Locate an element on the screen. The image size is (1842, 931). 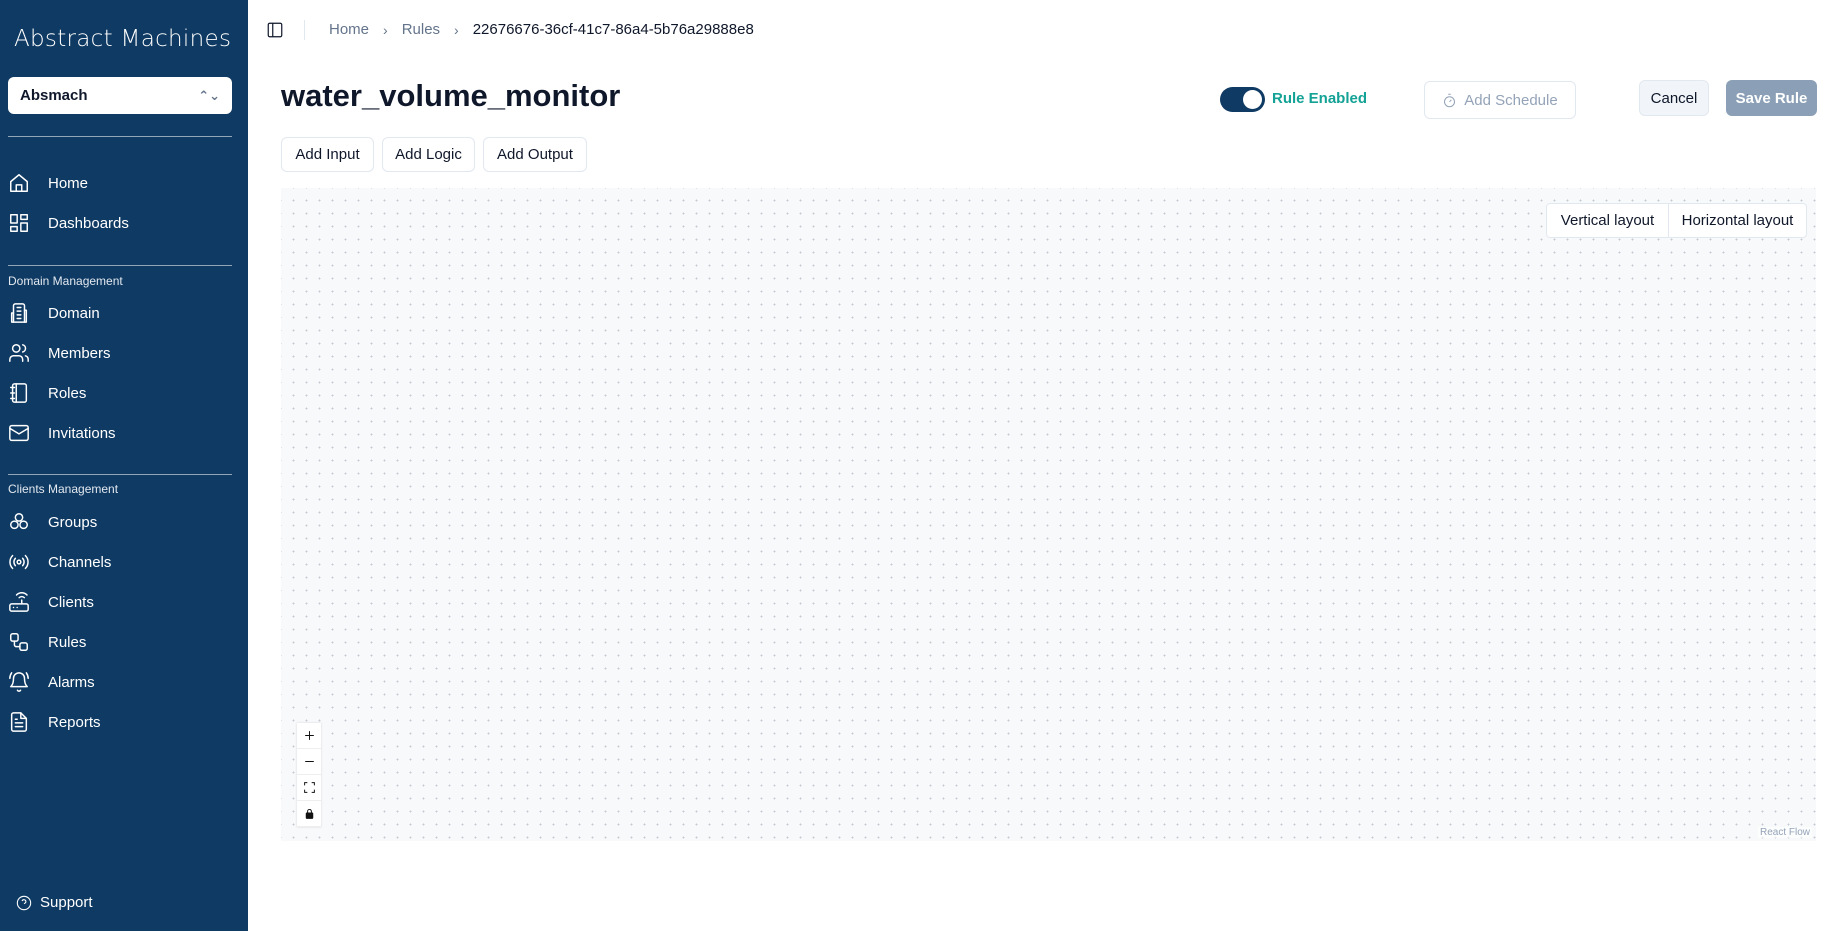
users-icon is located at coordinates (19, 353).